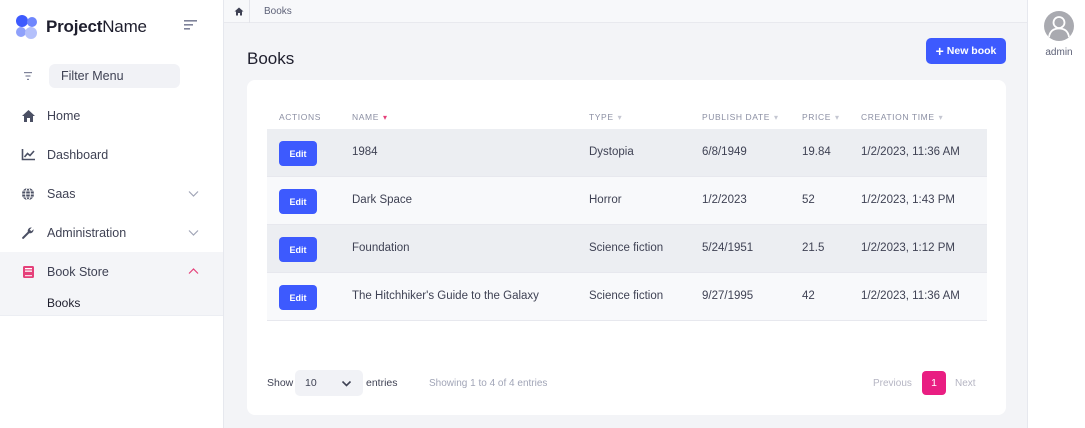 The image size is (1085, 428). I want to click on cell-price: 21.5, so click(813, 248).